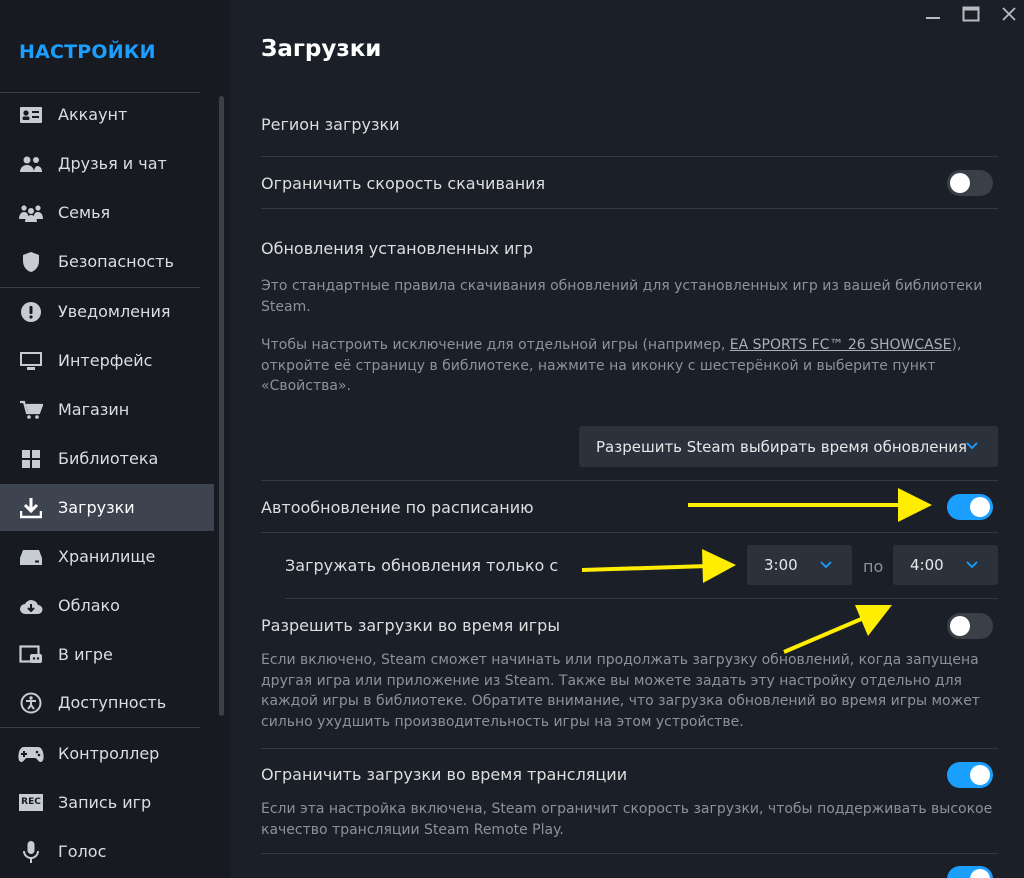  I want to click on sidebar-item-family: Семья, so click(107, 212).